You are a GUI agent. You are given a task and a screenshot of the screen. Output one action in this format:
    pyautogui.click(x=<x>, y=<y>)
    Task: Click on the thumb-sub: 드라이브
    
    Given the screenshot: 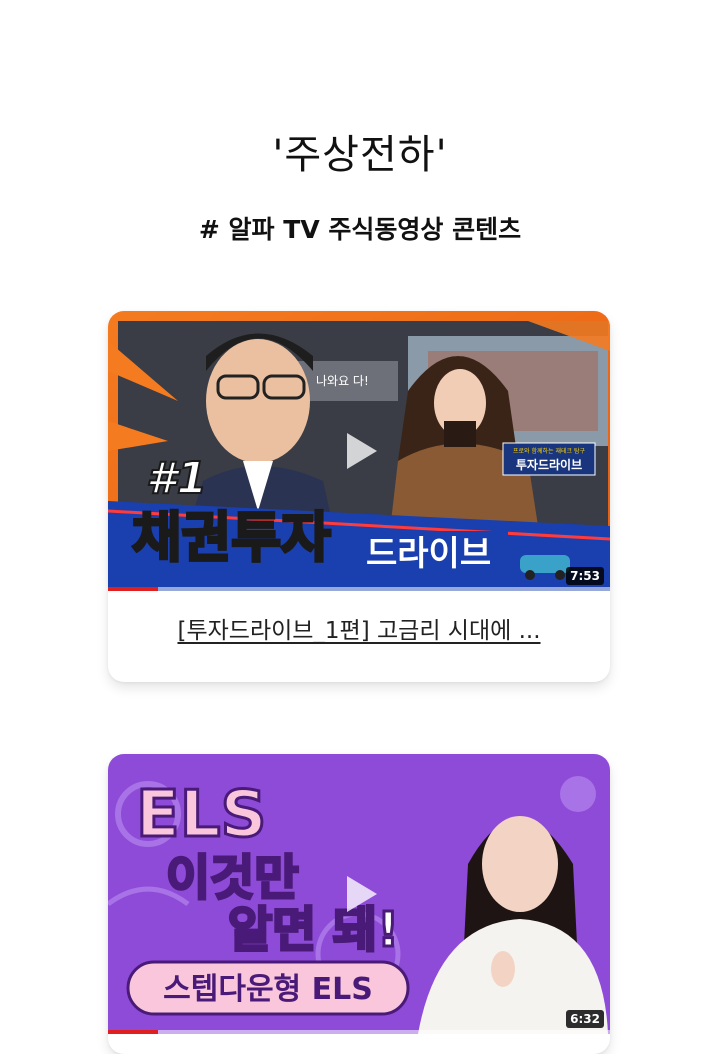 What is the action you would take?
    pyautogui.click(x=428, y=554)
    